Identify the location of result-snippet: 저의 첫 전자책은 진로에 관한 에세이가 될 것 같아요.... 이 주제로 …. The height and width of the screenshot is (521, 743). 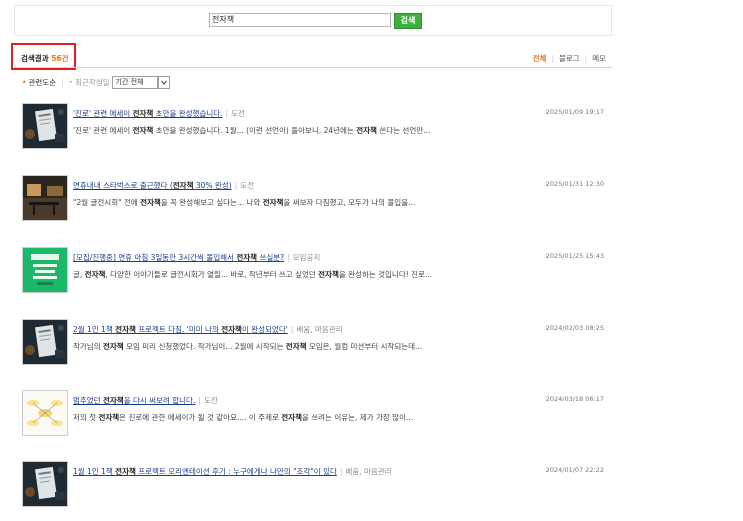
(243, 417).